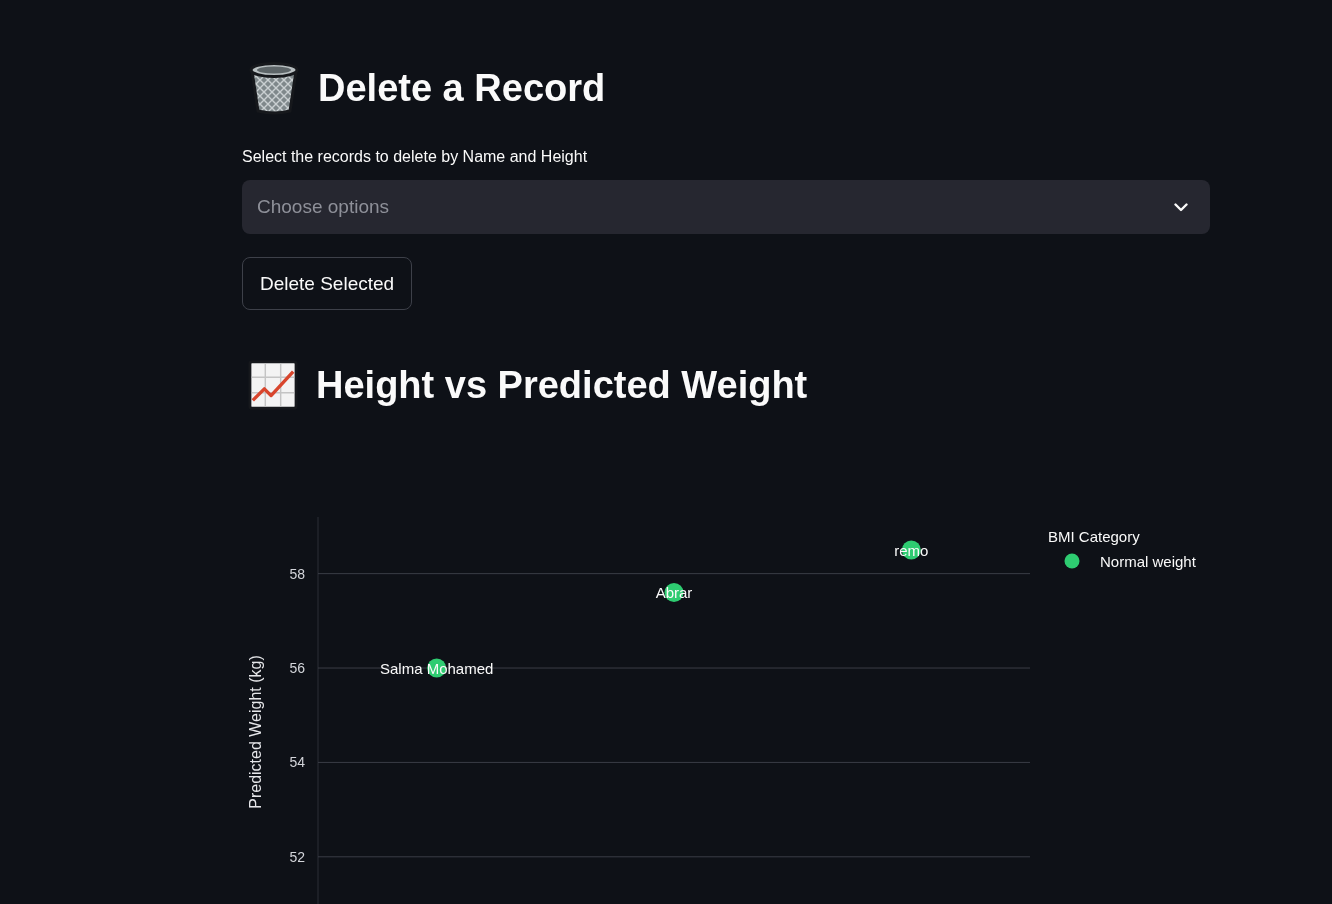 This screenshot has height=904, width=1332. Describe the element at coordinates (297, 856) in the screenshot. I see `y-tick-label: 52` at that location.